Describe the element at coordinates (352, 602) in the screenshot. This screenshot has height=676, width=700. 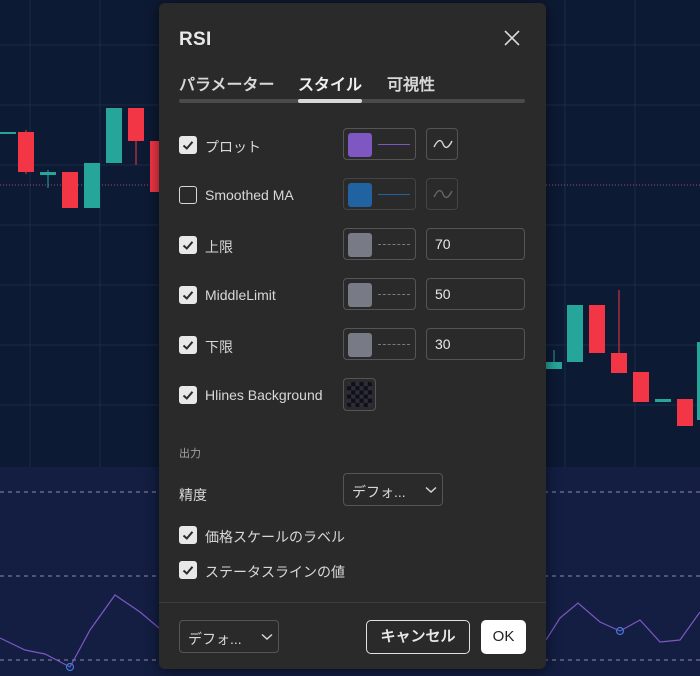
I see `footer-divider` at that location.